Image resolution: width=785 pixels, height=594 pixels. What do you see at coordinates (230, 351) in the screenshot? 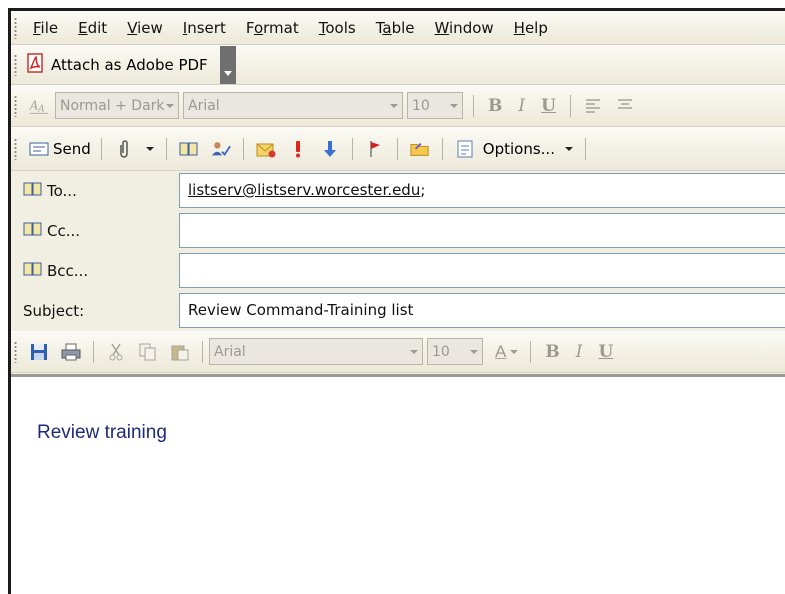
I see `body-font-combo-value: Arial` at bounding box center [230, 351].